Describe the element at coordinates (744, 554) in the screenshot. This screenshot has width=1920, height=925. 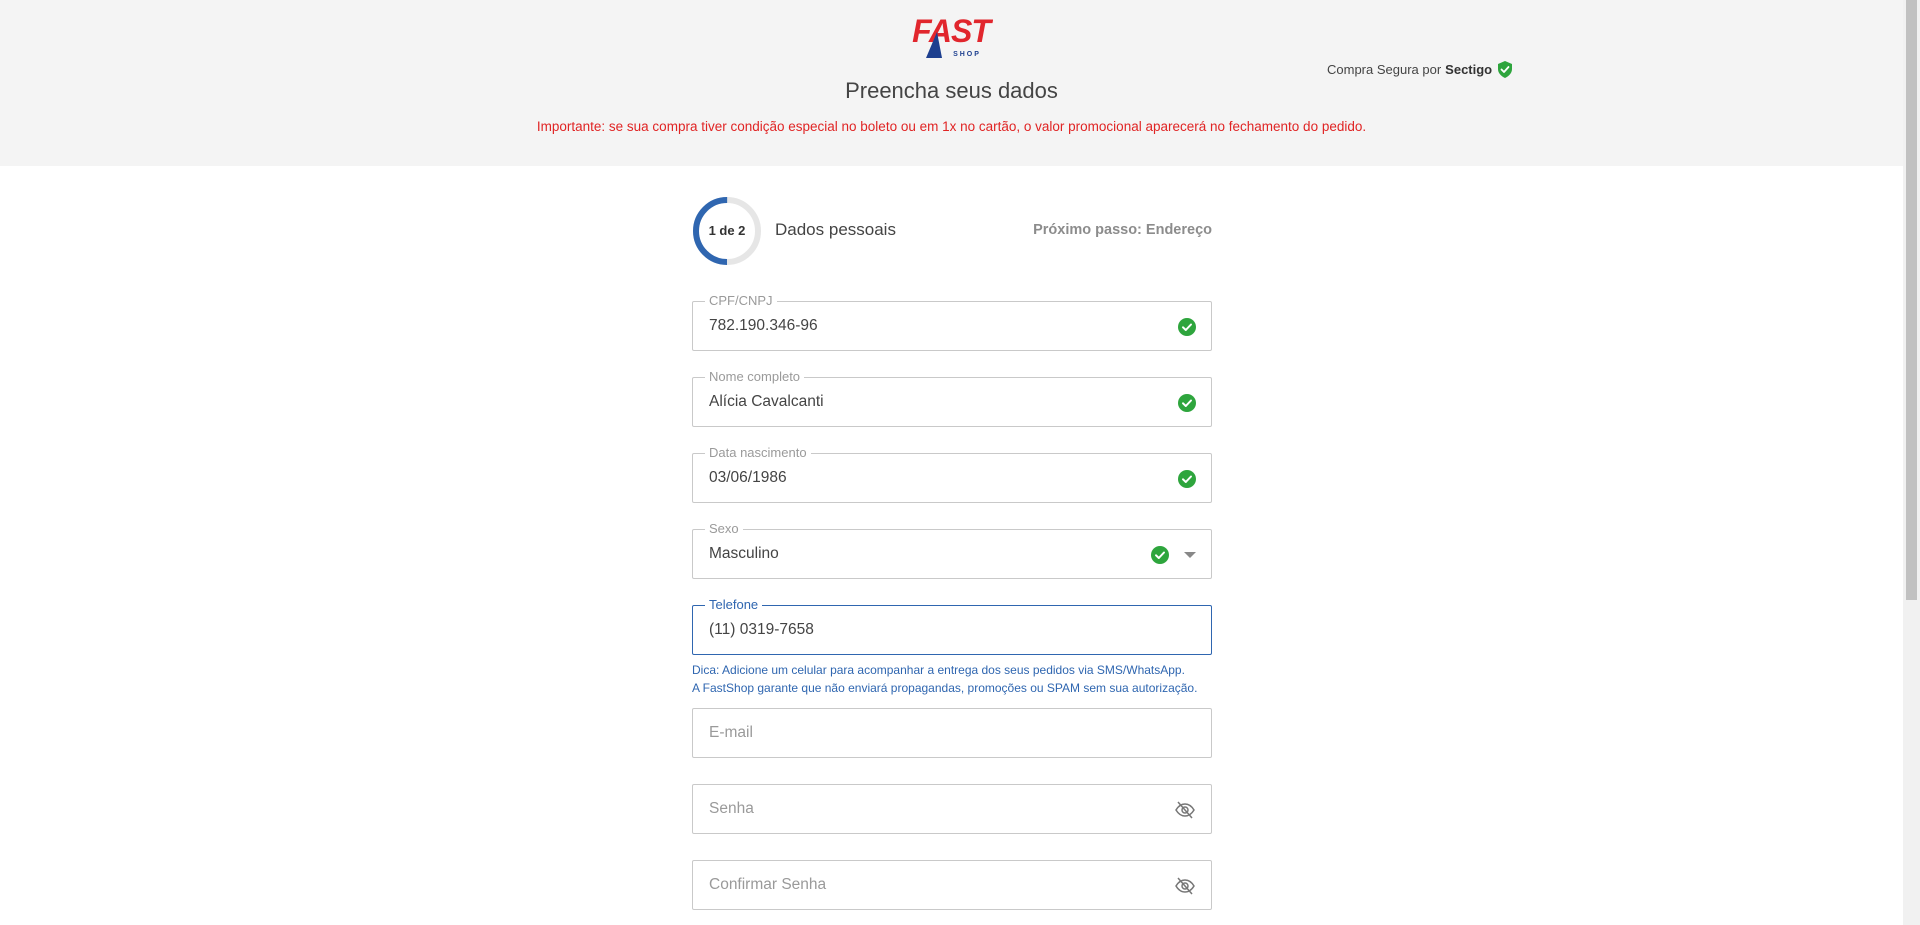
I see `sex-value: Masculino` at that location.